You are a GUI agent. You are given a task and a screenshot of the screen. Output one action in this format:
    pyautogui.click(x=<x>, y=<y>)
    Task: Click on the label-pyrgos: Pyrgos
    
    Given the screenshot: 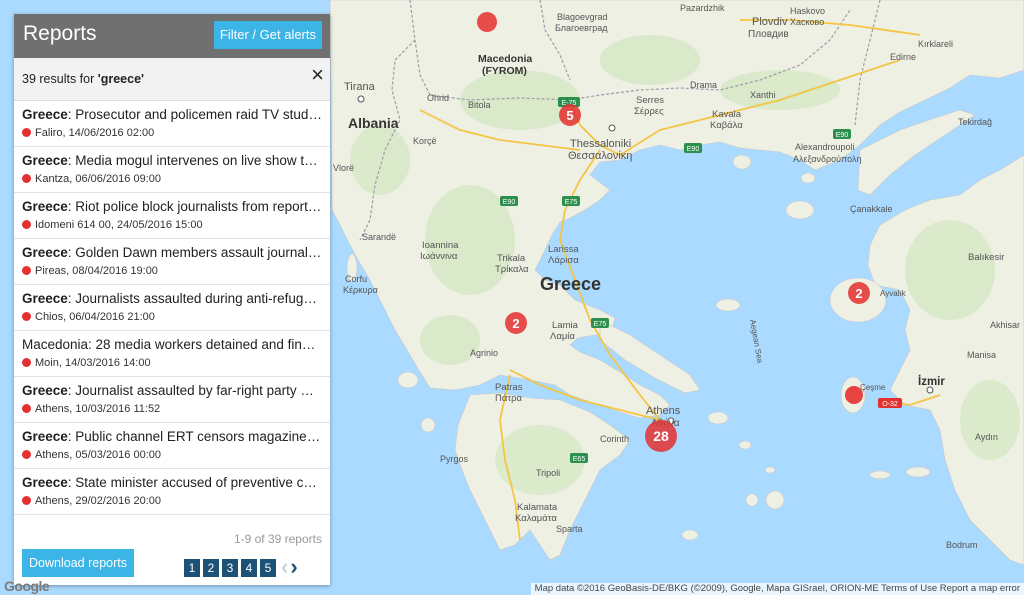 What is the action you would take?
    pyautogui.click(x=454, y=459)
    